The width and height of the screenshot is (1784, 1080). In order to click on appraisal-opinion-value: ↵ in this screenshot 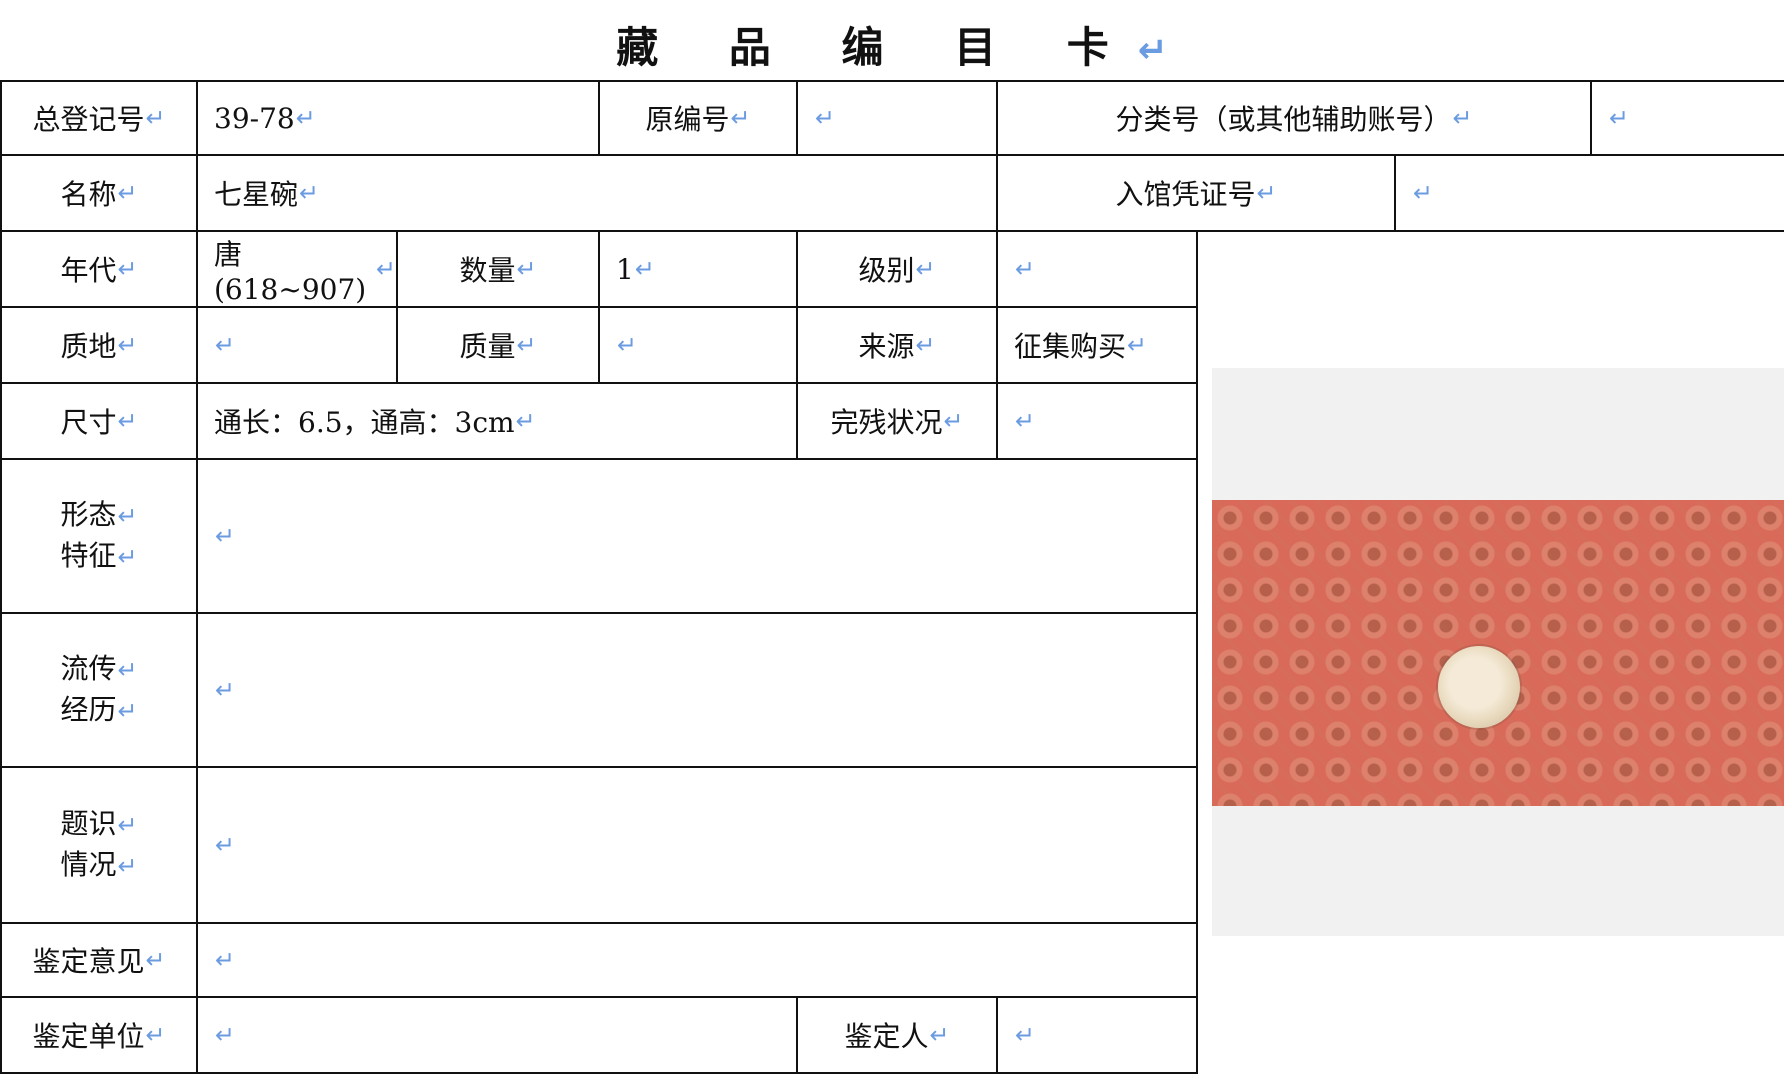, I will do `click(697, 960)`.